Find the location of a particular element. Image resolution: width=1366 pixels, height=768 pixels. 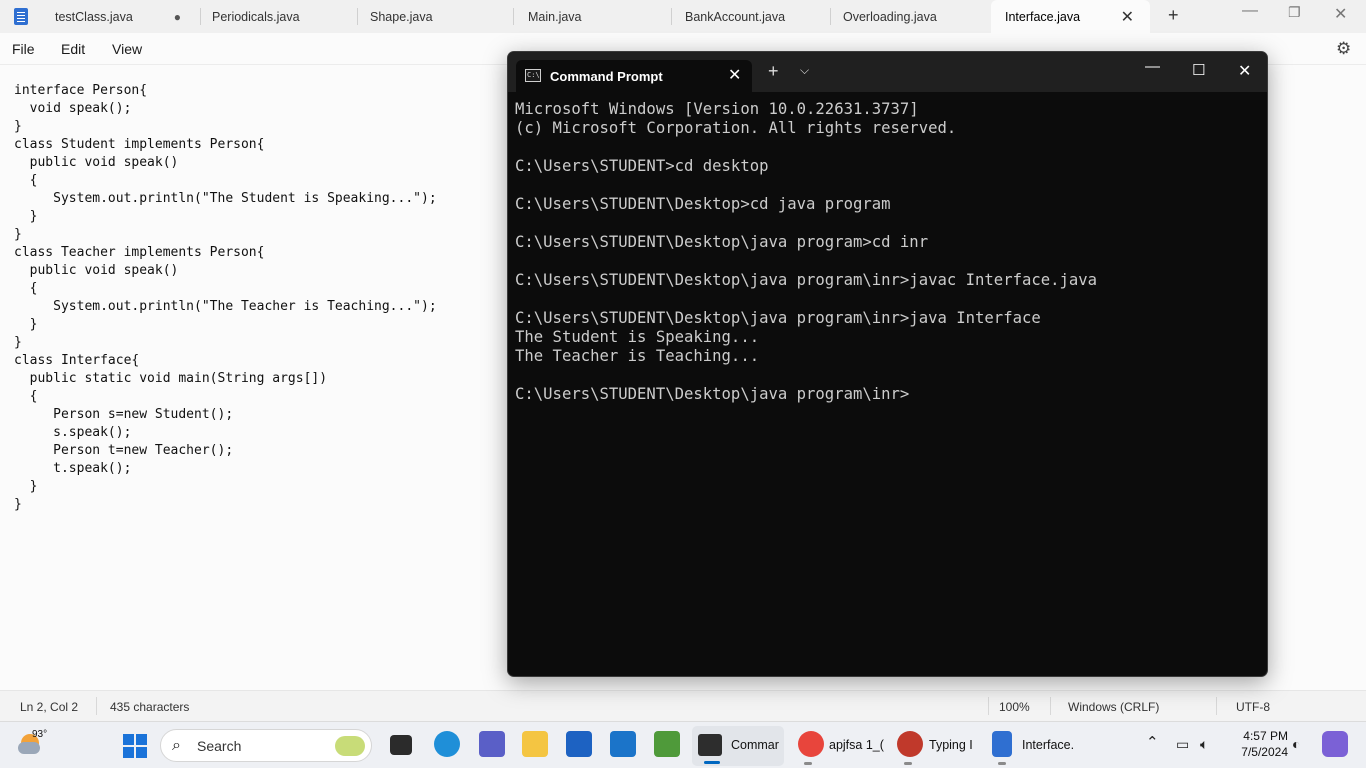

line-endings: Windows (CRLF) is located at coordinates (1113, 707).